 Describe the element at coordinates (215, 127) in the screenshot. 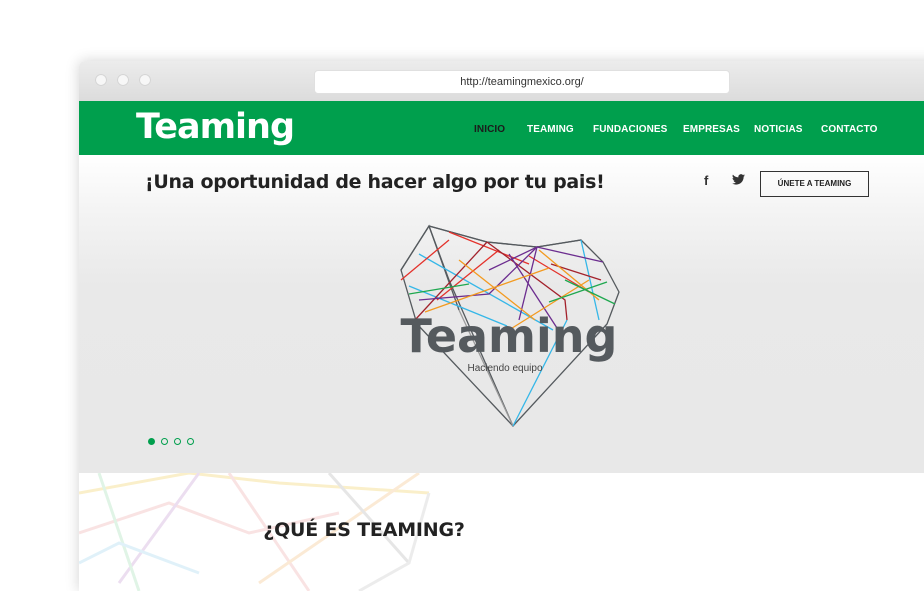

I see `site-logo: Teaming` at that location.